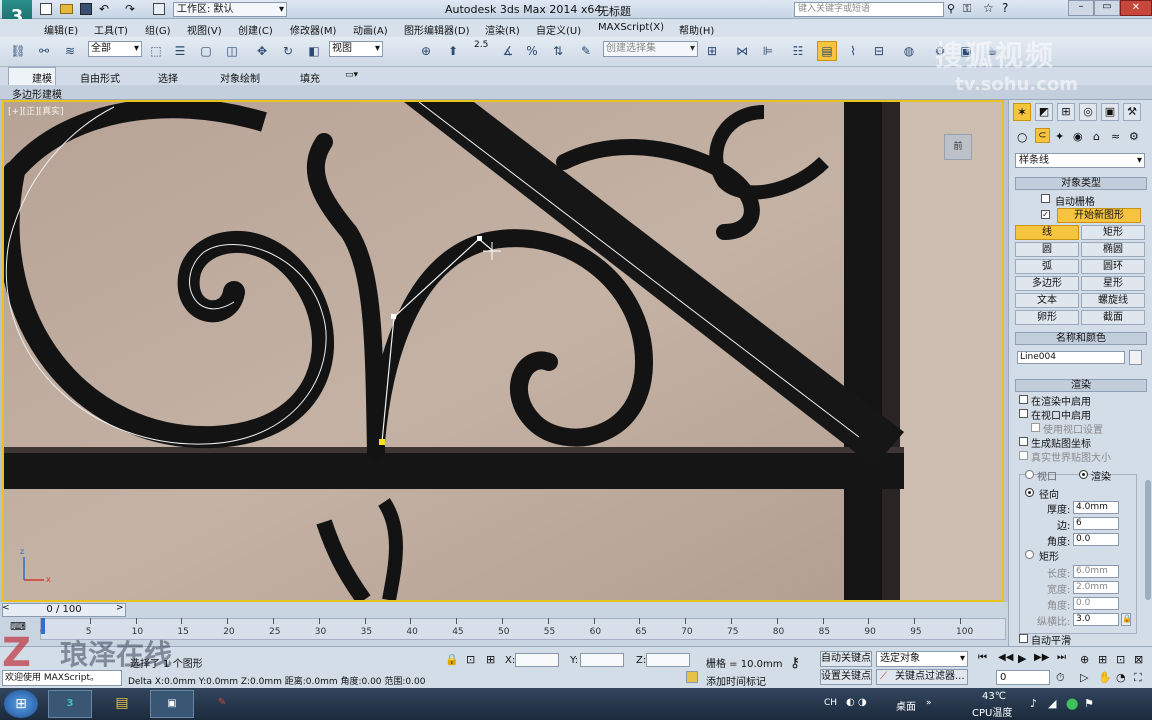 The width and height of the screenshot is (1152, 720). Describe the element at coordinates (1060, 678) in the screenshot. I see `time-config-icon: ⏱` at that location.